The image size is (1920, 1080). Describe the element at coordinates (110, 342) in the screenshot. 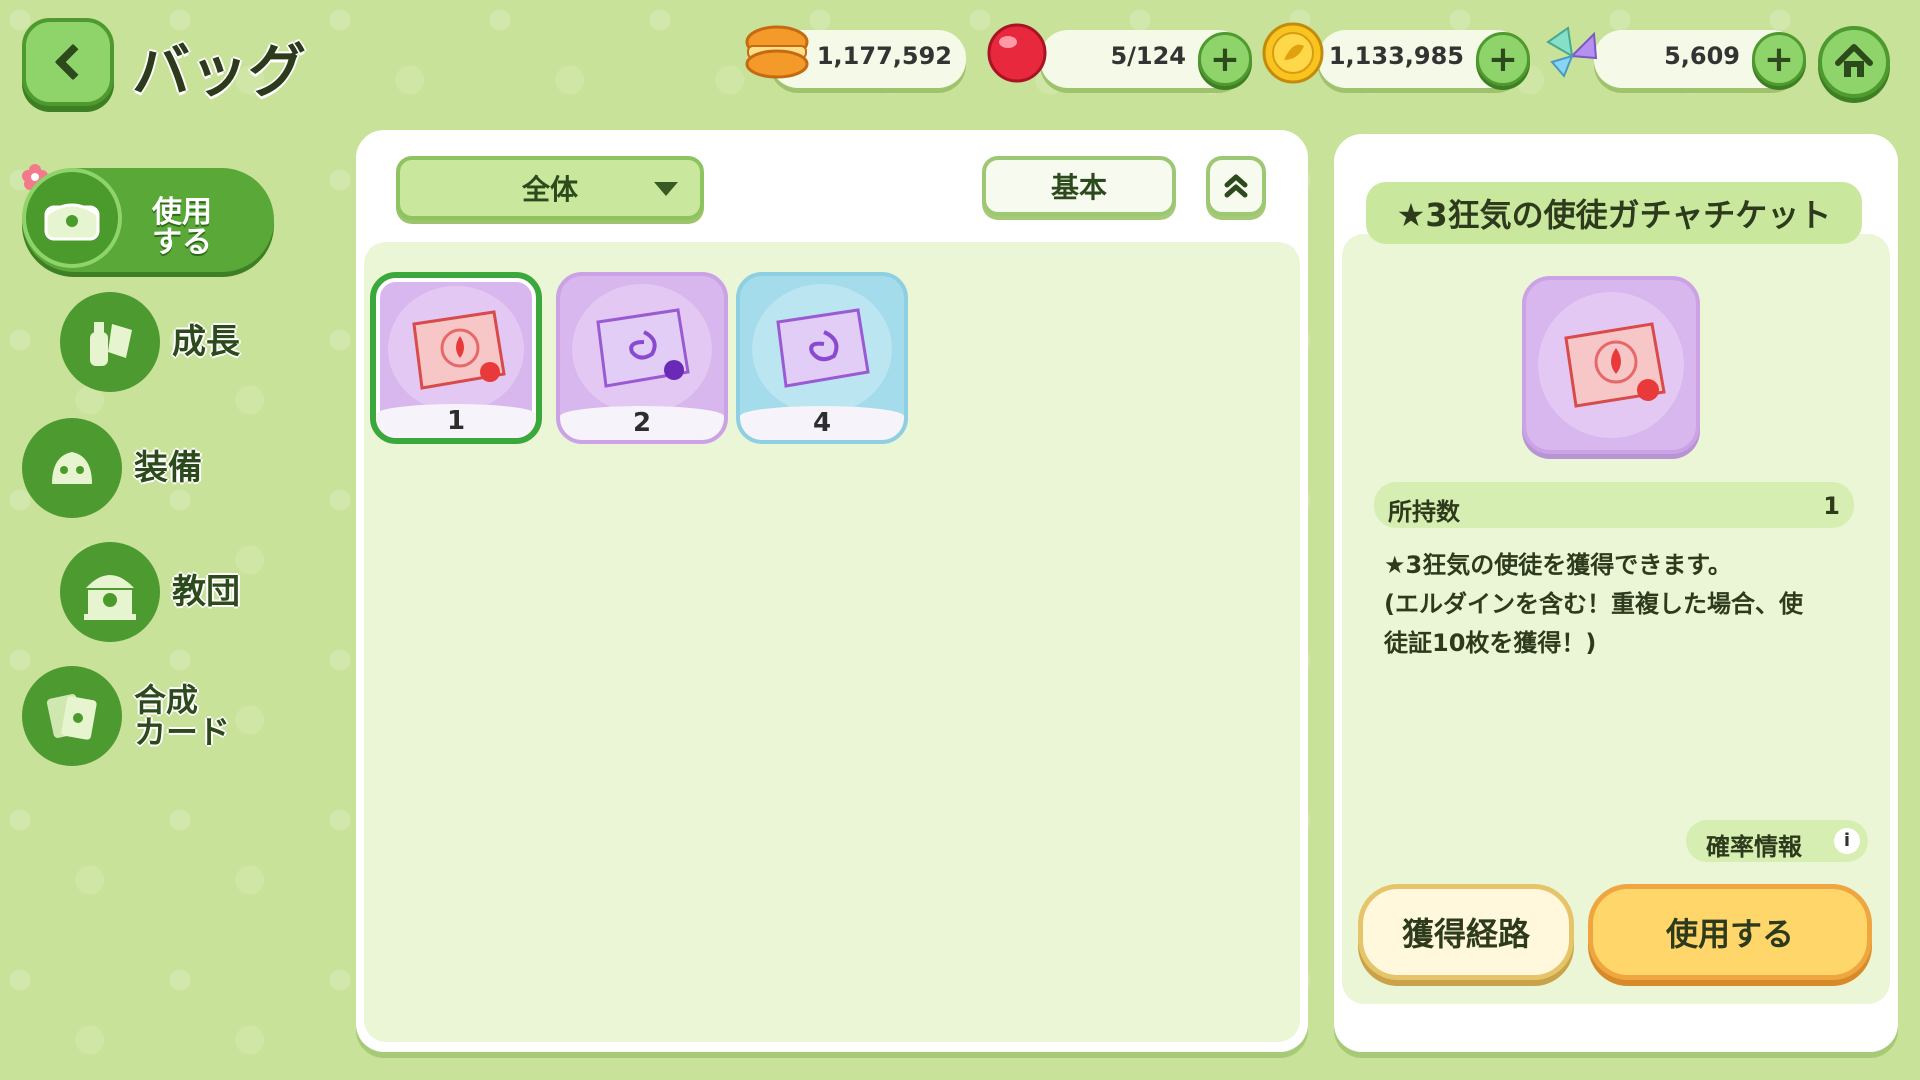

I see `potion-icon` at that location.